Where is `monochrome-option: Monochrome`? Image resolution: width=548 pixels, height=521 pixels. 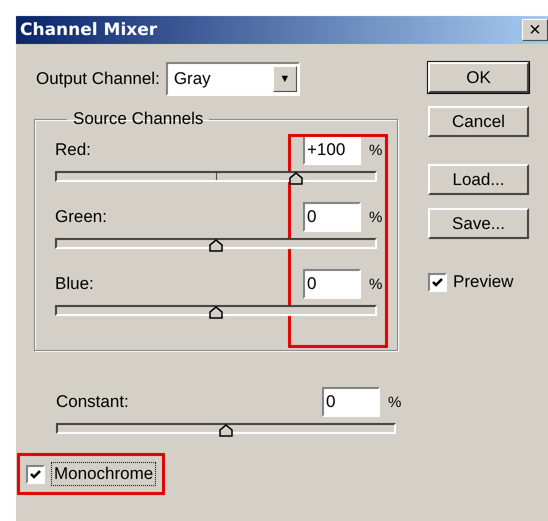 monochrome-option: Monochrome is located at coordinates (91, 474).